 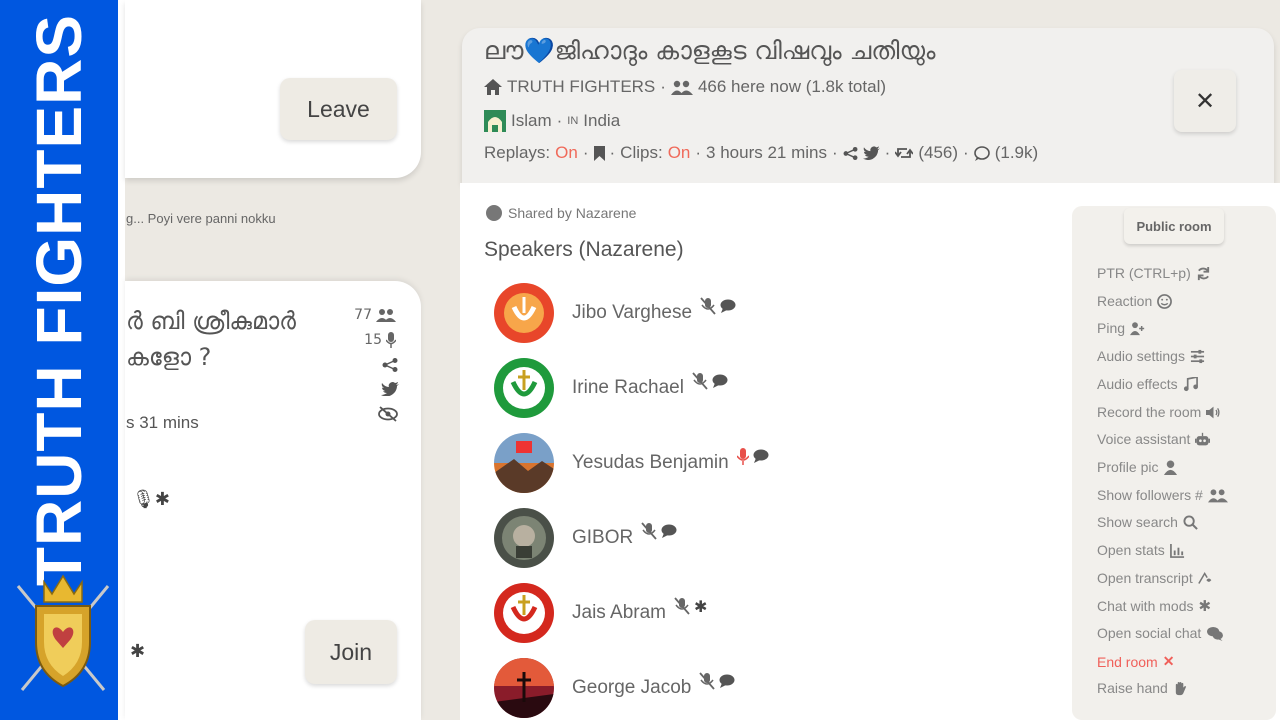 I want to click on robot-icon, so click(x=1203, y=438).